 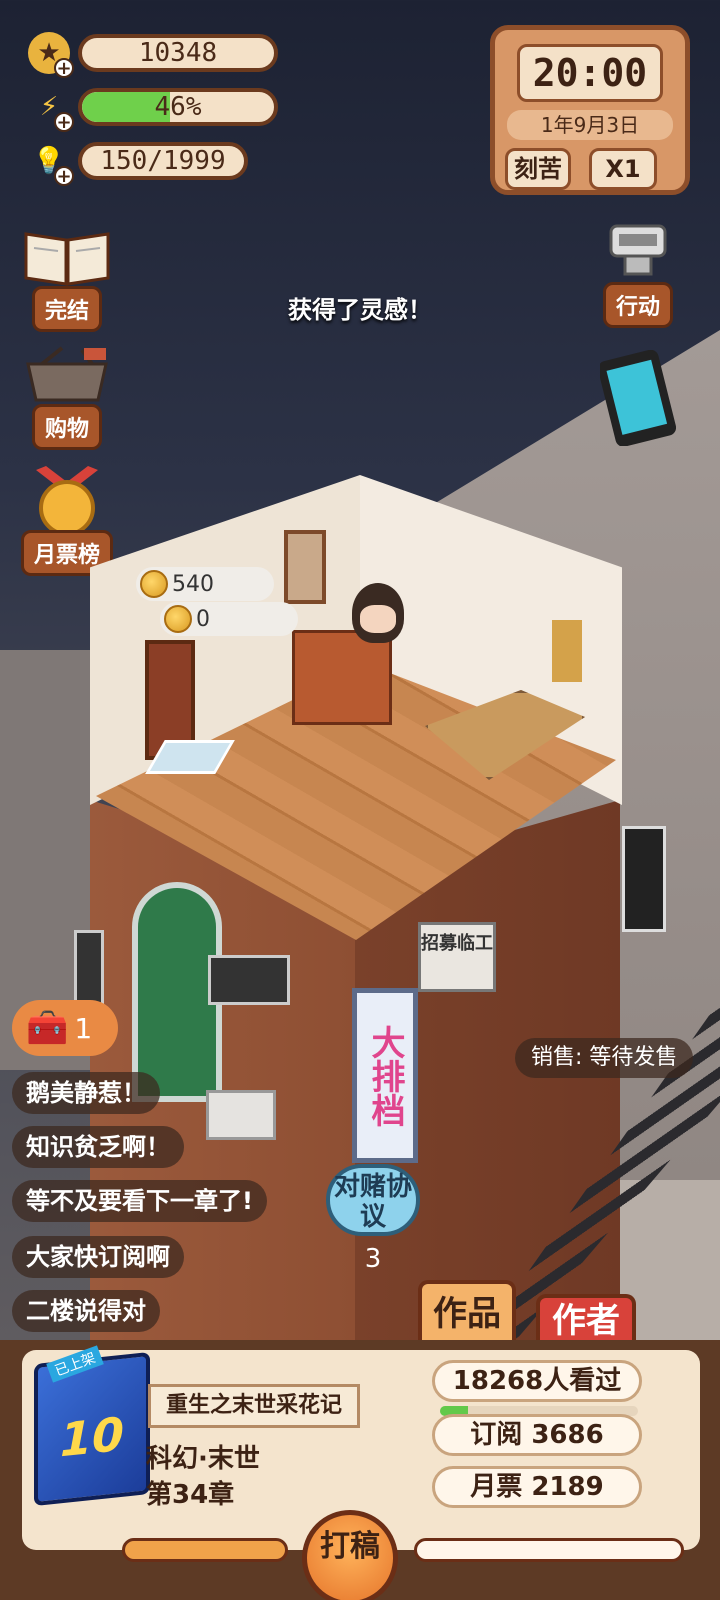 I want to click on novel-title: 重生之末世采花记, so click(x=254, y=1406).